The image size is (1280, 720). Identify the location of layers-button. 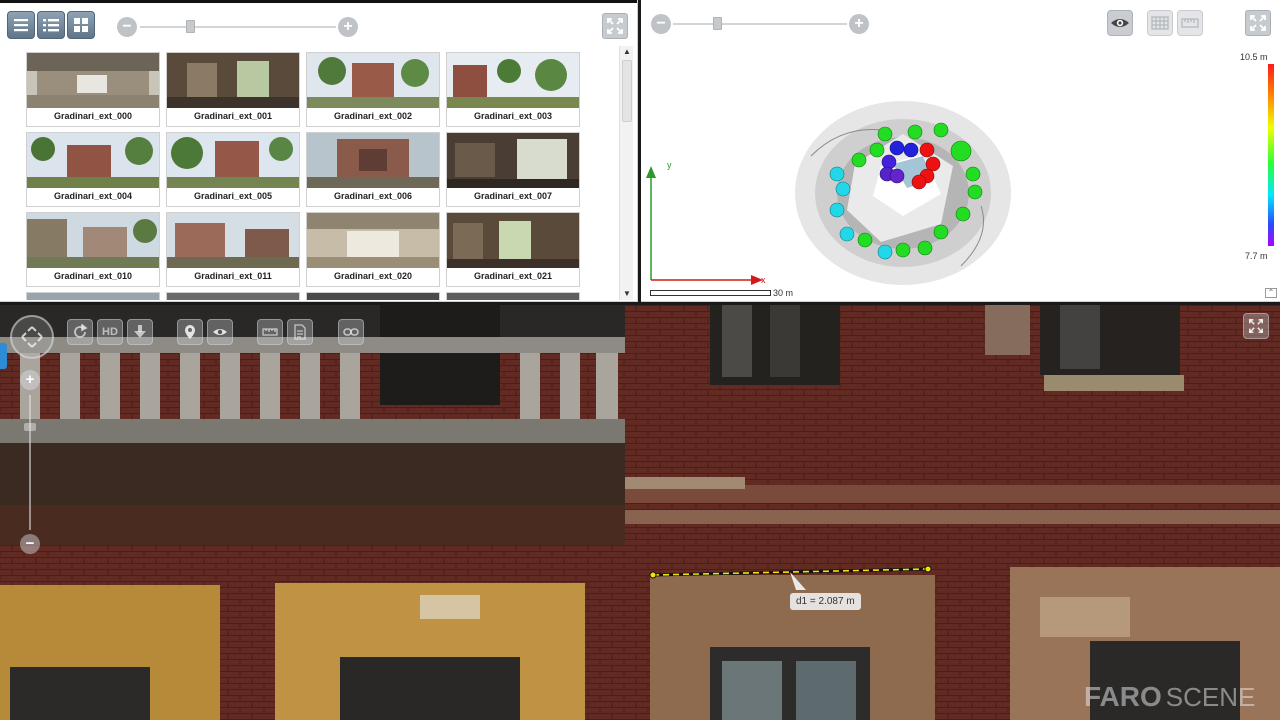
(1160, 23).